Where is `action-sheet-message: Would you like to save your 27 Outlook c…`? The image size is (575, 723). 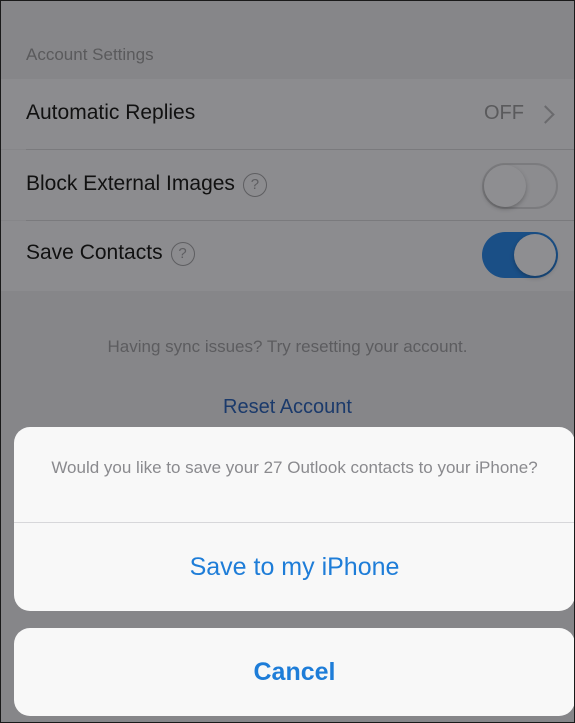 action-sheet-message: Would you like to save your 27 Outlook c… is located at coordinates (294, 475).